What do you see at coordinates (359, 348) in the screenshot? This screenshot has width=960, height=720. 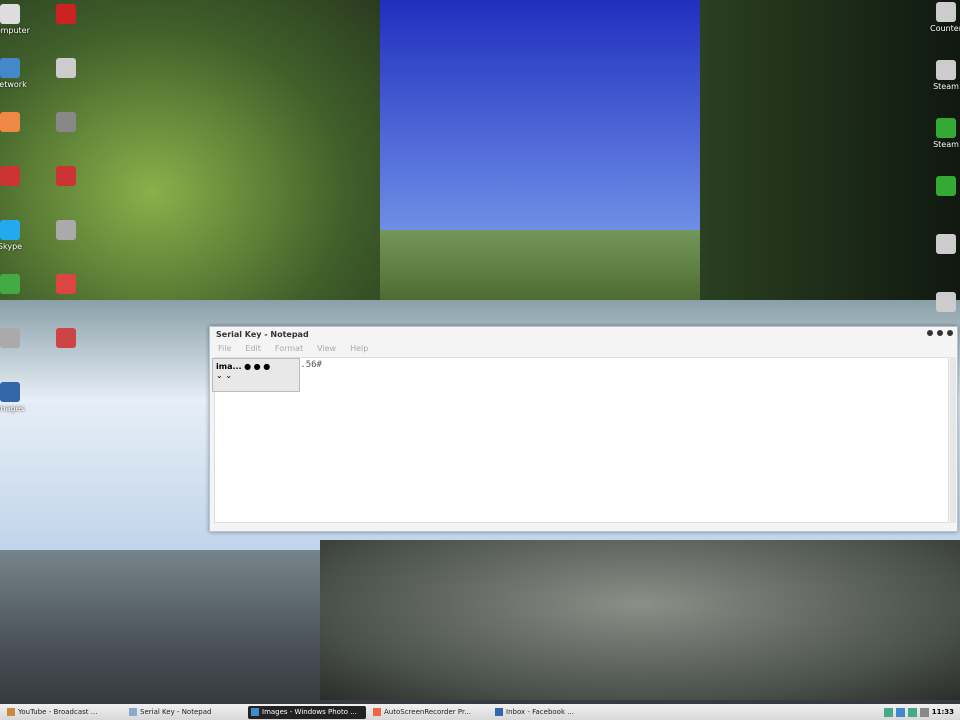 I see `menu-help: Help` at bounding box center [359, 348].